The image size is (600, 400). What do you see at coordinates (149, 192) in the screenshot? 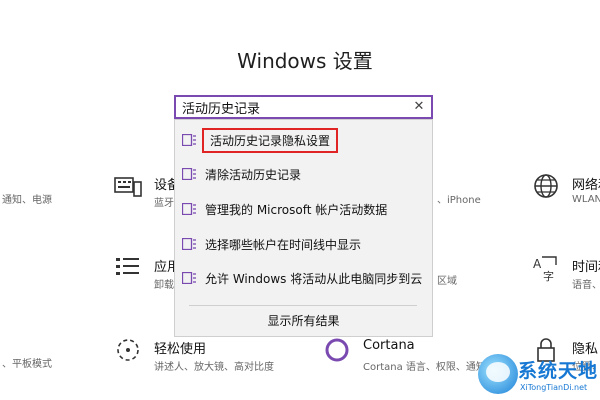
I see `devices-tile: 设备 蓝牙、` at bounding box center [149, 192].